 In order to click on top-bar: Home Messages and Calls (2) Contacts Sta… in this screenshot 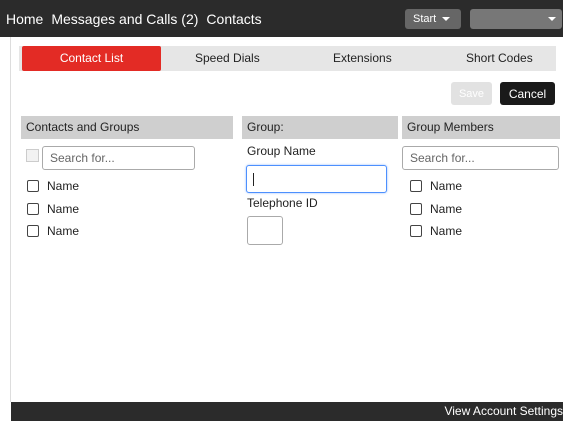, I will do `click(281, 18)`.